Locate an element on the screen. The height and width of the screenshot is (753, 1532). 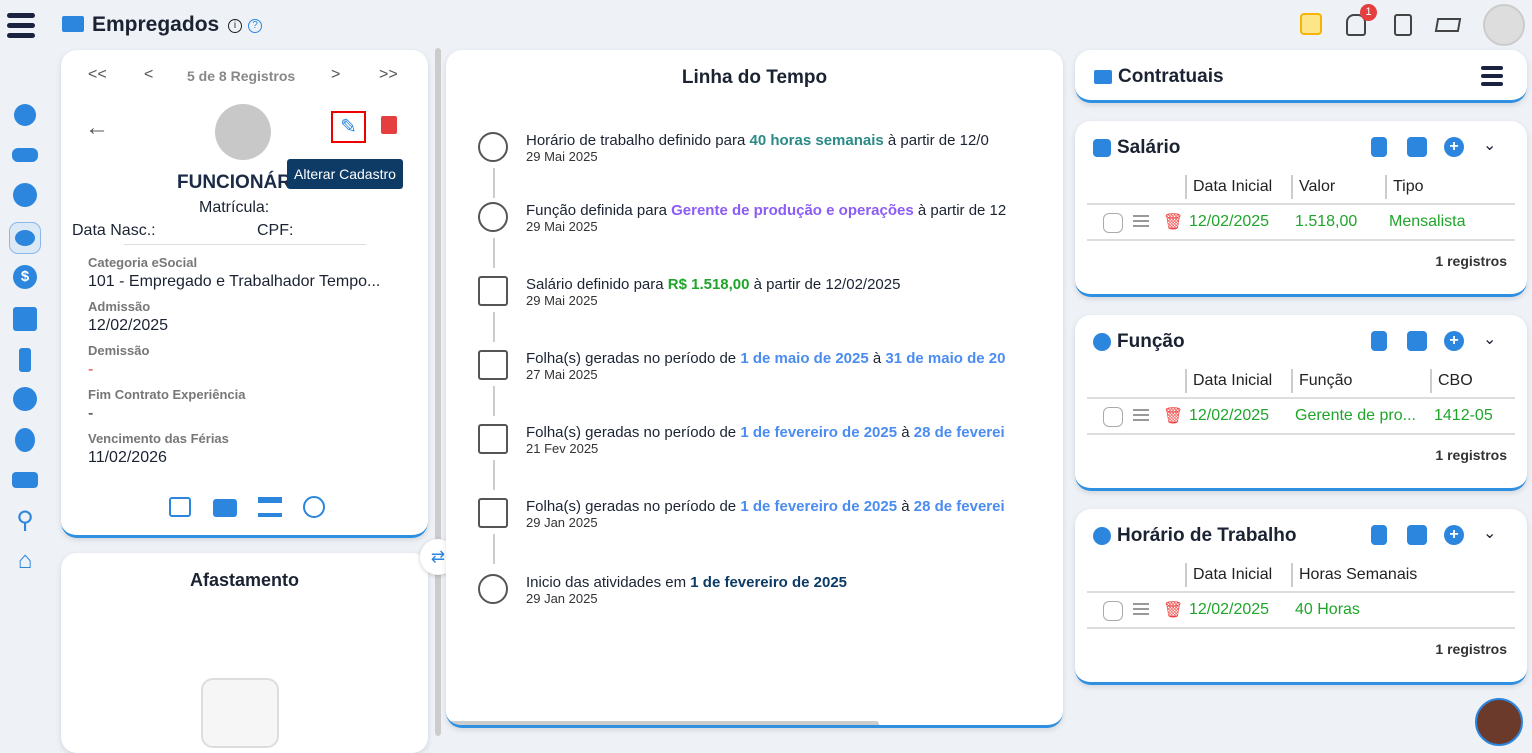
id-card-icon is located at coordinates (225, 508).